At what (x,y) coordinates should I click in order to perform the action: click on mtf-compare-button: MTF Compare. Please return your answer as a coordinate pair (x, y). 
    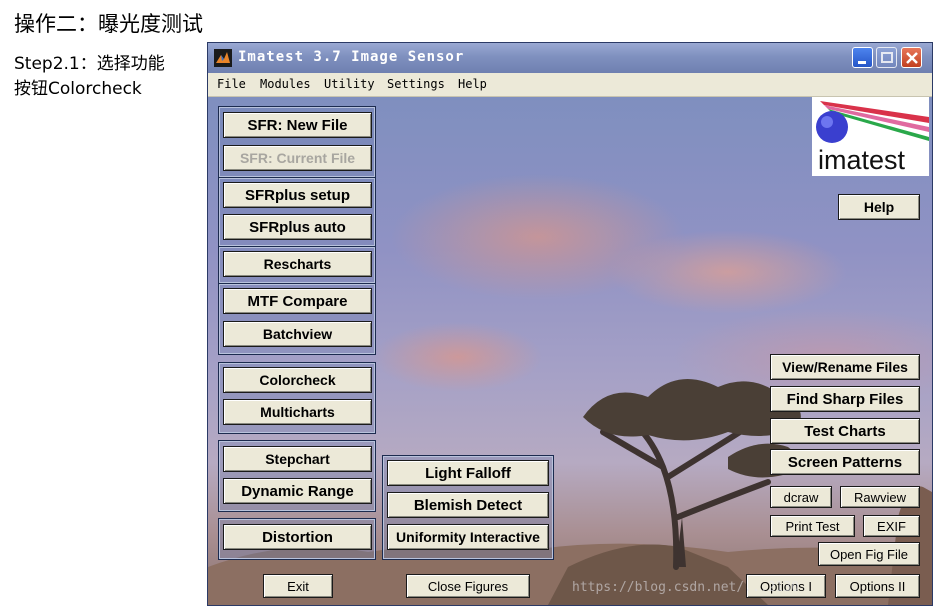
    Looking at the image, I should click on (297, 301).